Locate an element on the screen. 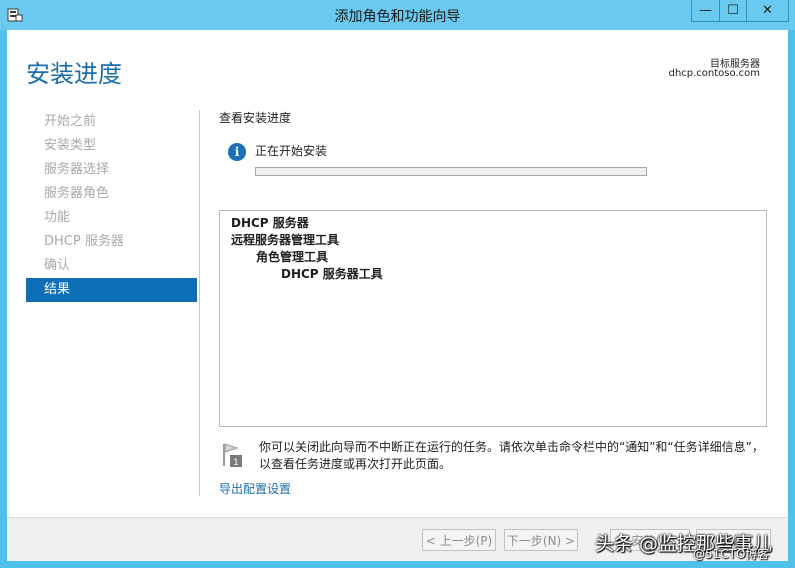 The image size is (795, 568). feature-item: DHCP 服务器 is located at coordinates (270, 223).